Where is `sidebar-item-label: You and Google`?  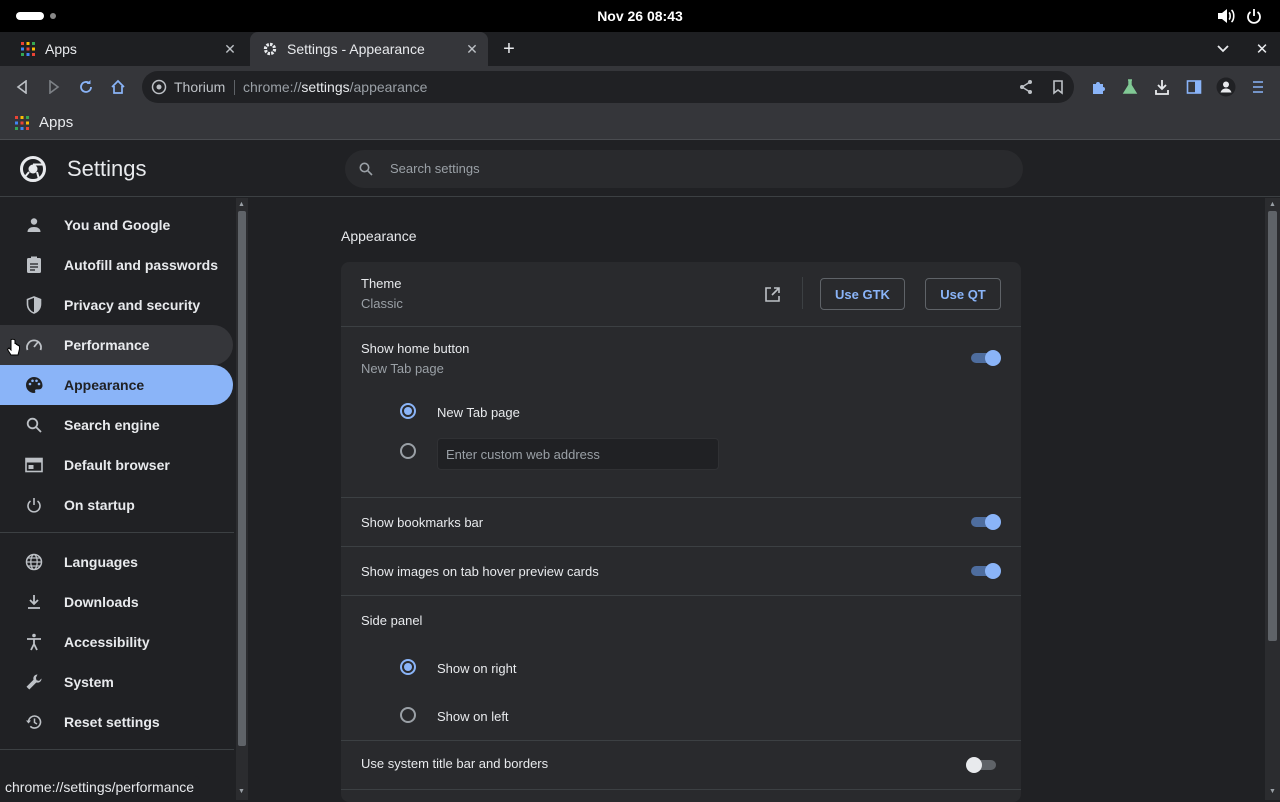
sidebar-item-label: You and Google is located at coordinates (117, 225).